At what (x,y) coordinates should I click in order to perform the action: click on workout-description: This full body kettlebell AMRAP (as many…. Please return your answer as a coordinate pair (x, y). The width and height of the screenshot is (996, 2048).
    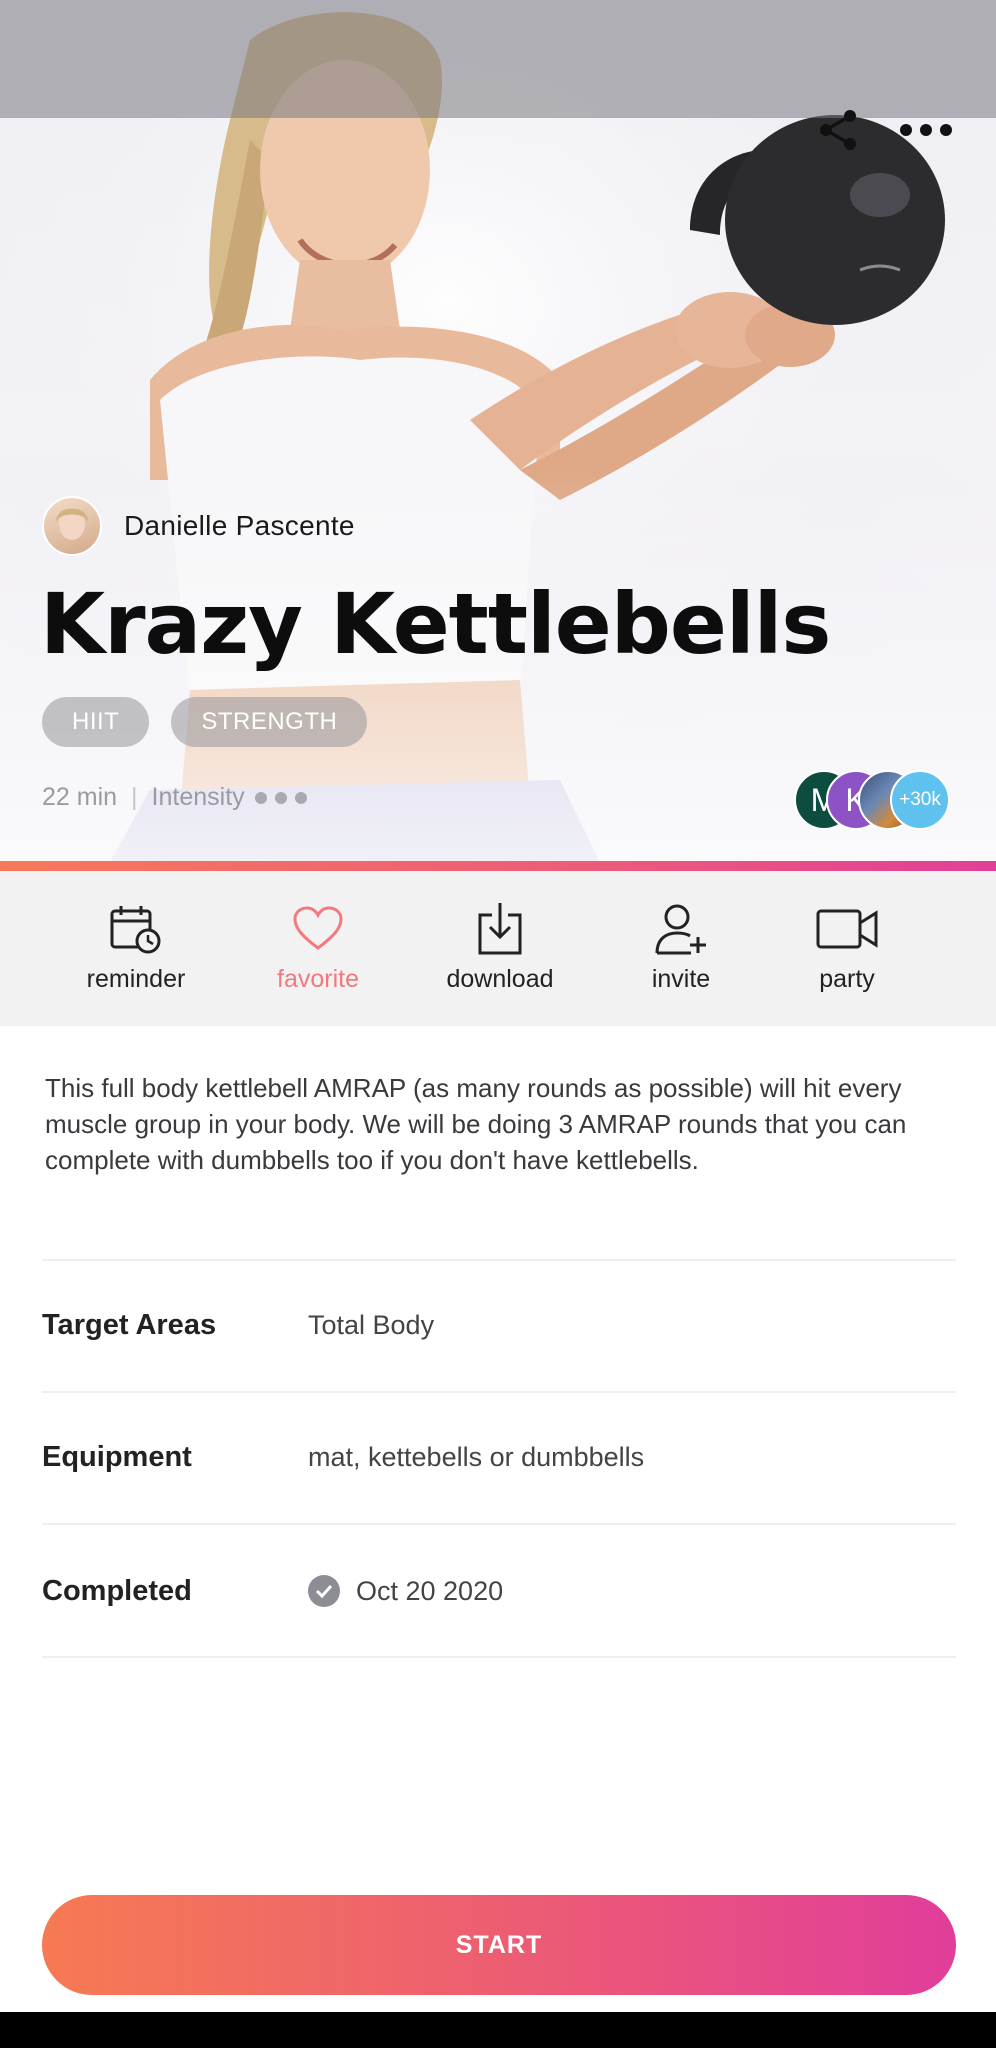
    Looking at the image, I should click on (476, 1124).